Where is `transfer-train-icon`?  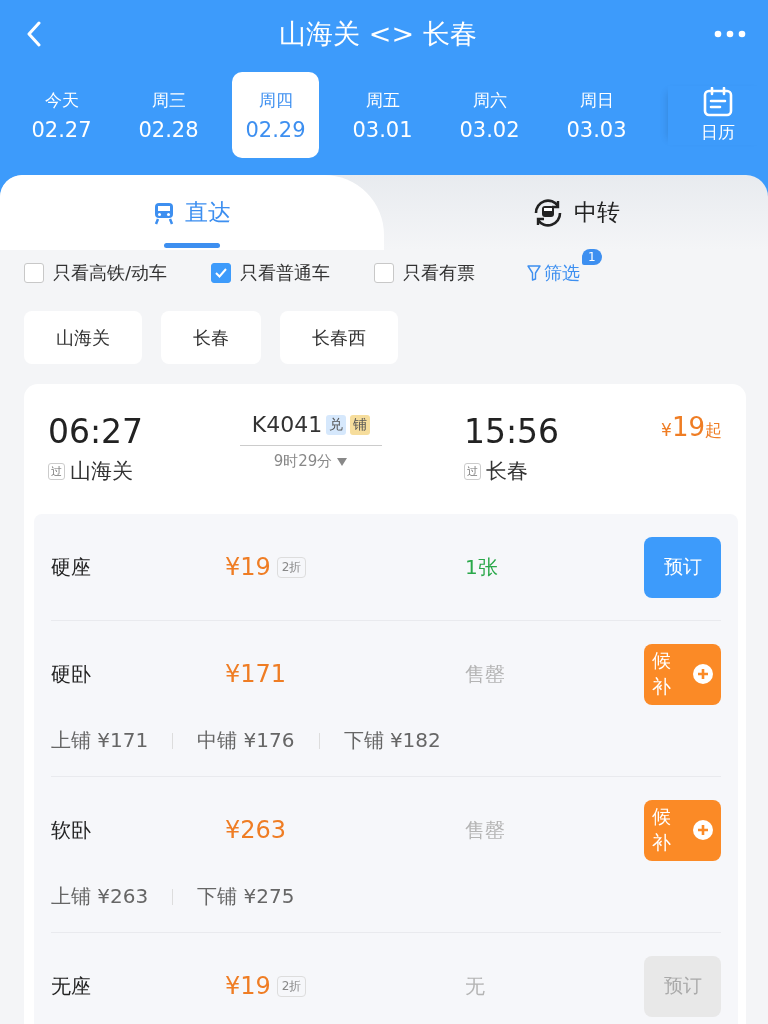 transfer-train-icon is located at coordinates (548, 212).